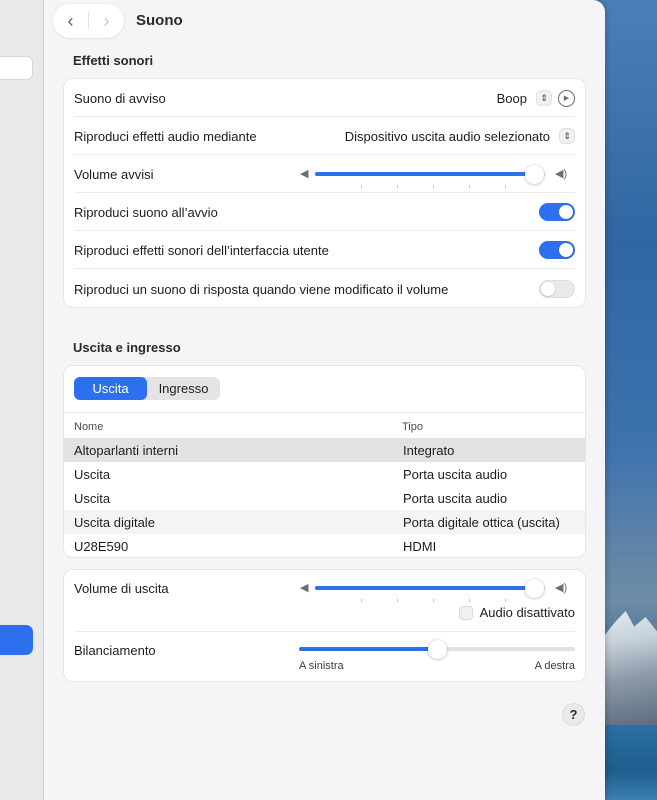 This screenshot has height=800, width=657. I want to click on device-type: Porta digitale ottica (uscita), so click(481, 522).